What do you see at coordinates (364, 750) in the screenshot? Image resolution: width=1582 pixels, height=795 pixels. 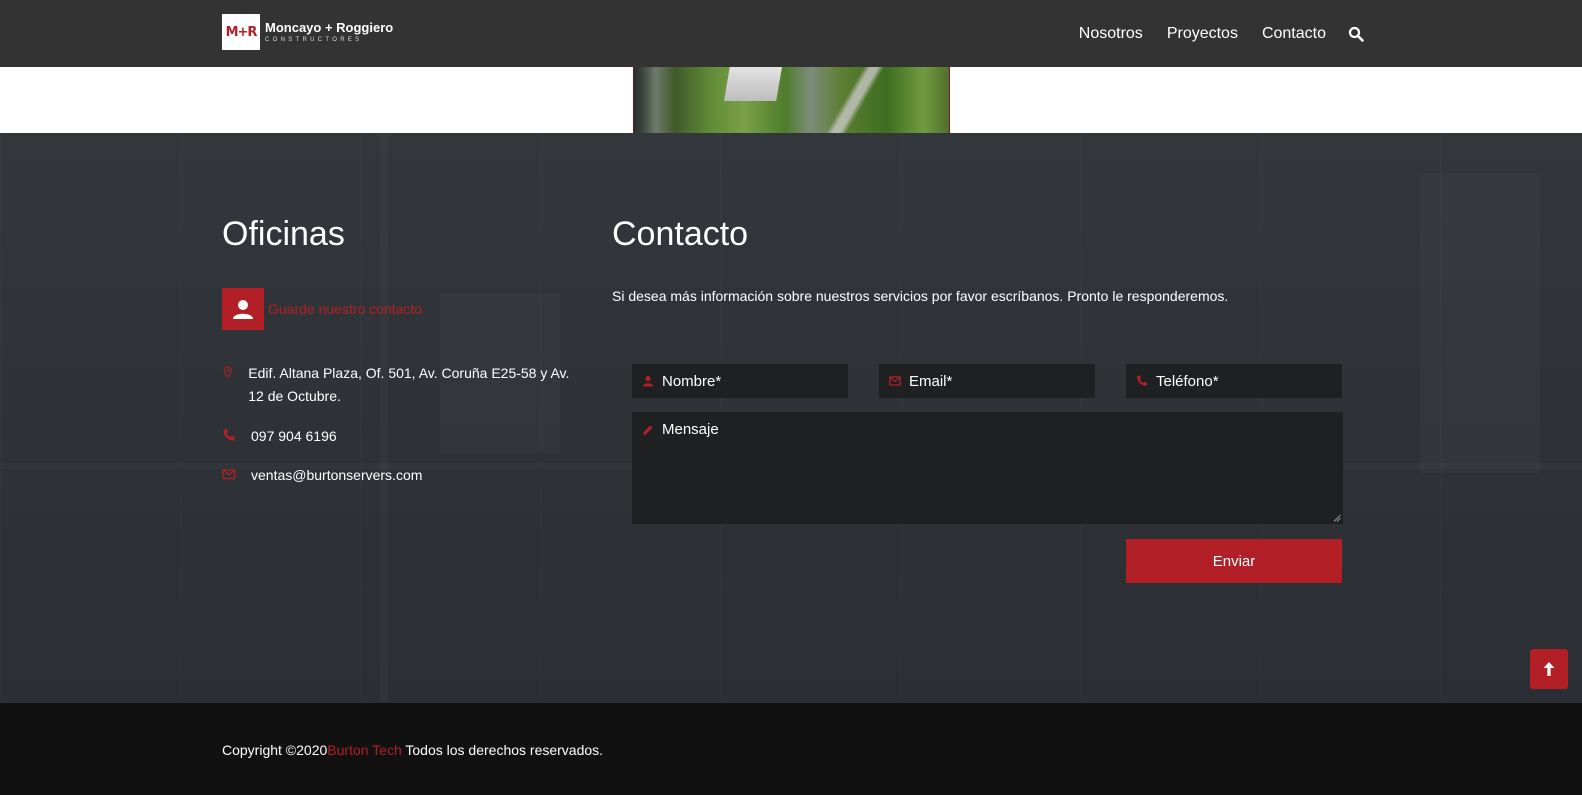 I see `brand-link: Burton Tech` at bounding box center [364, 750].